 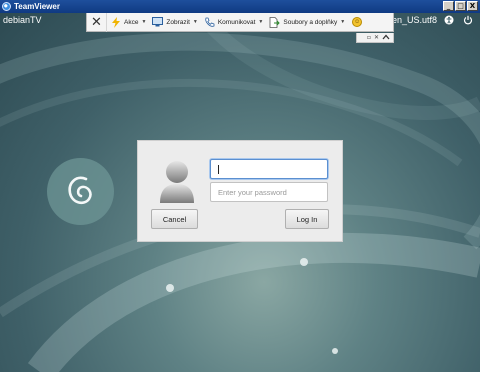 What do you see at coordinates (115, 22) in the screenshot?
I see `lightning-icon` at bounding box center [115, 22].